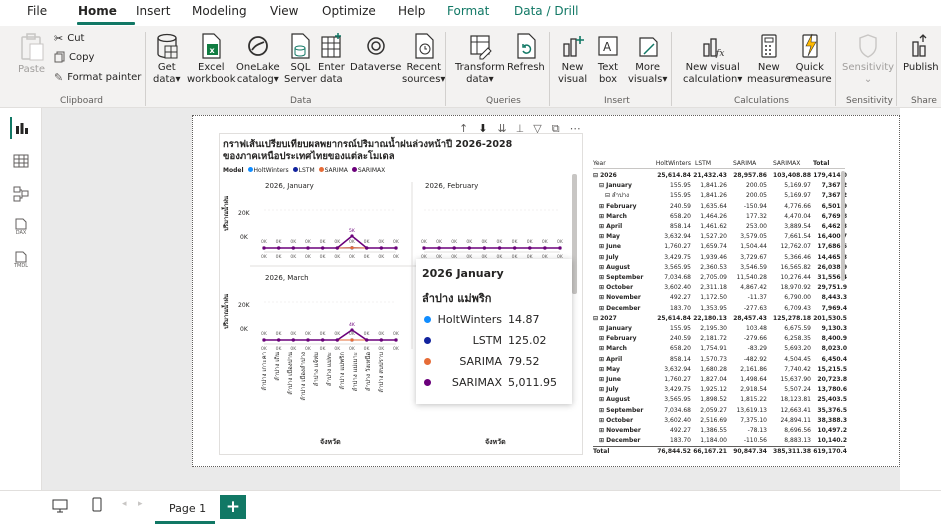  Describe the element at coordinates (608, 59) in the screenshot. I see `text-box-button: A Text box` at that location.